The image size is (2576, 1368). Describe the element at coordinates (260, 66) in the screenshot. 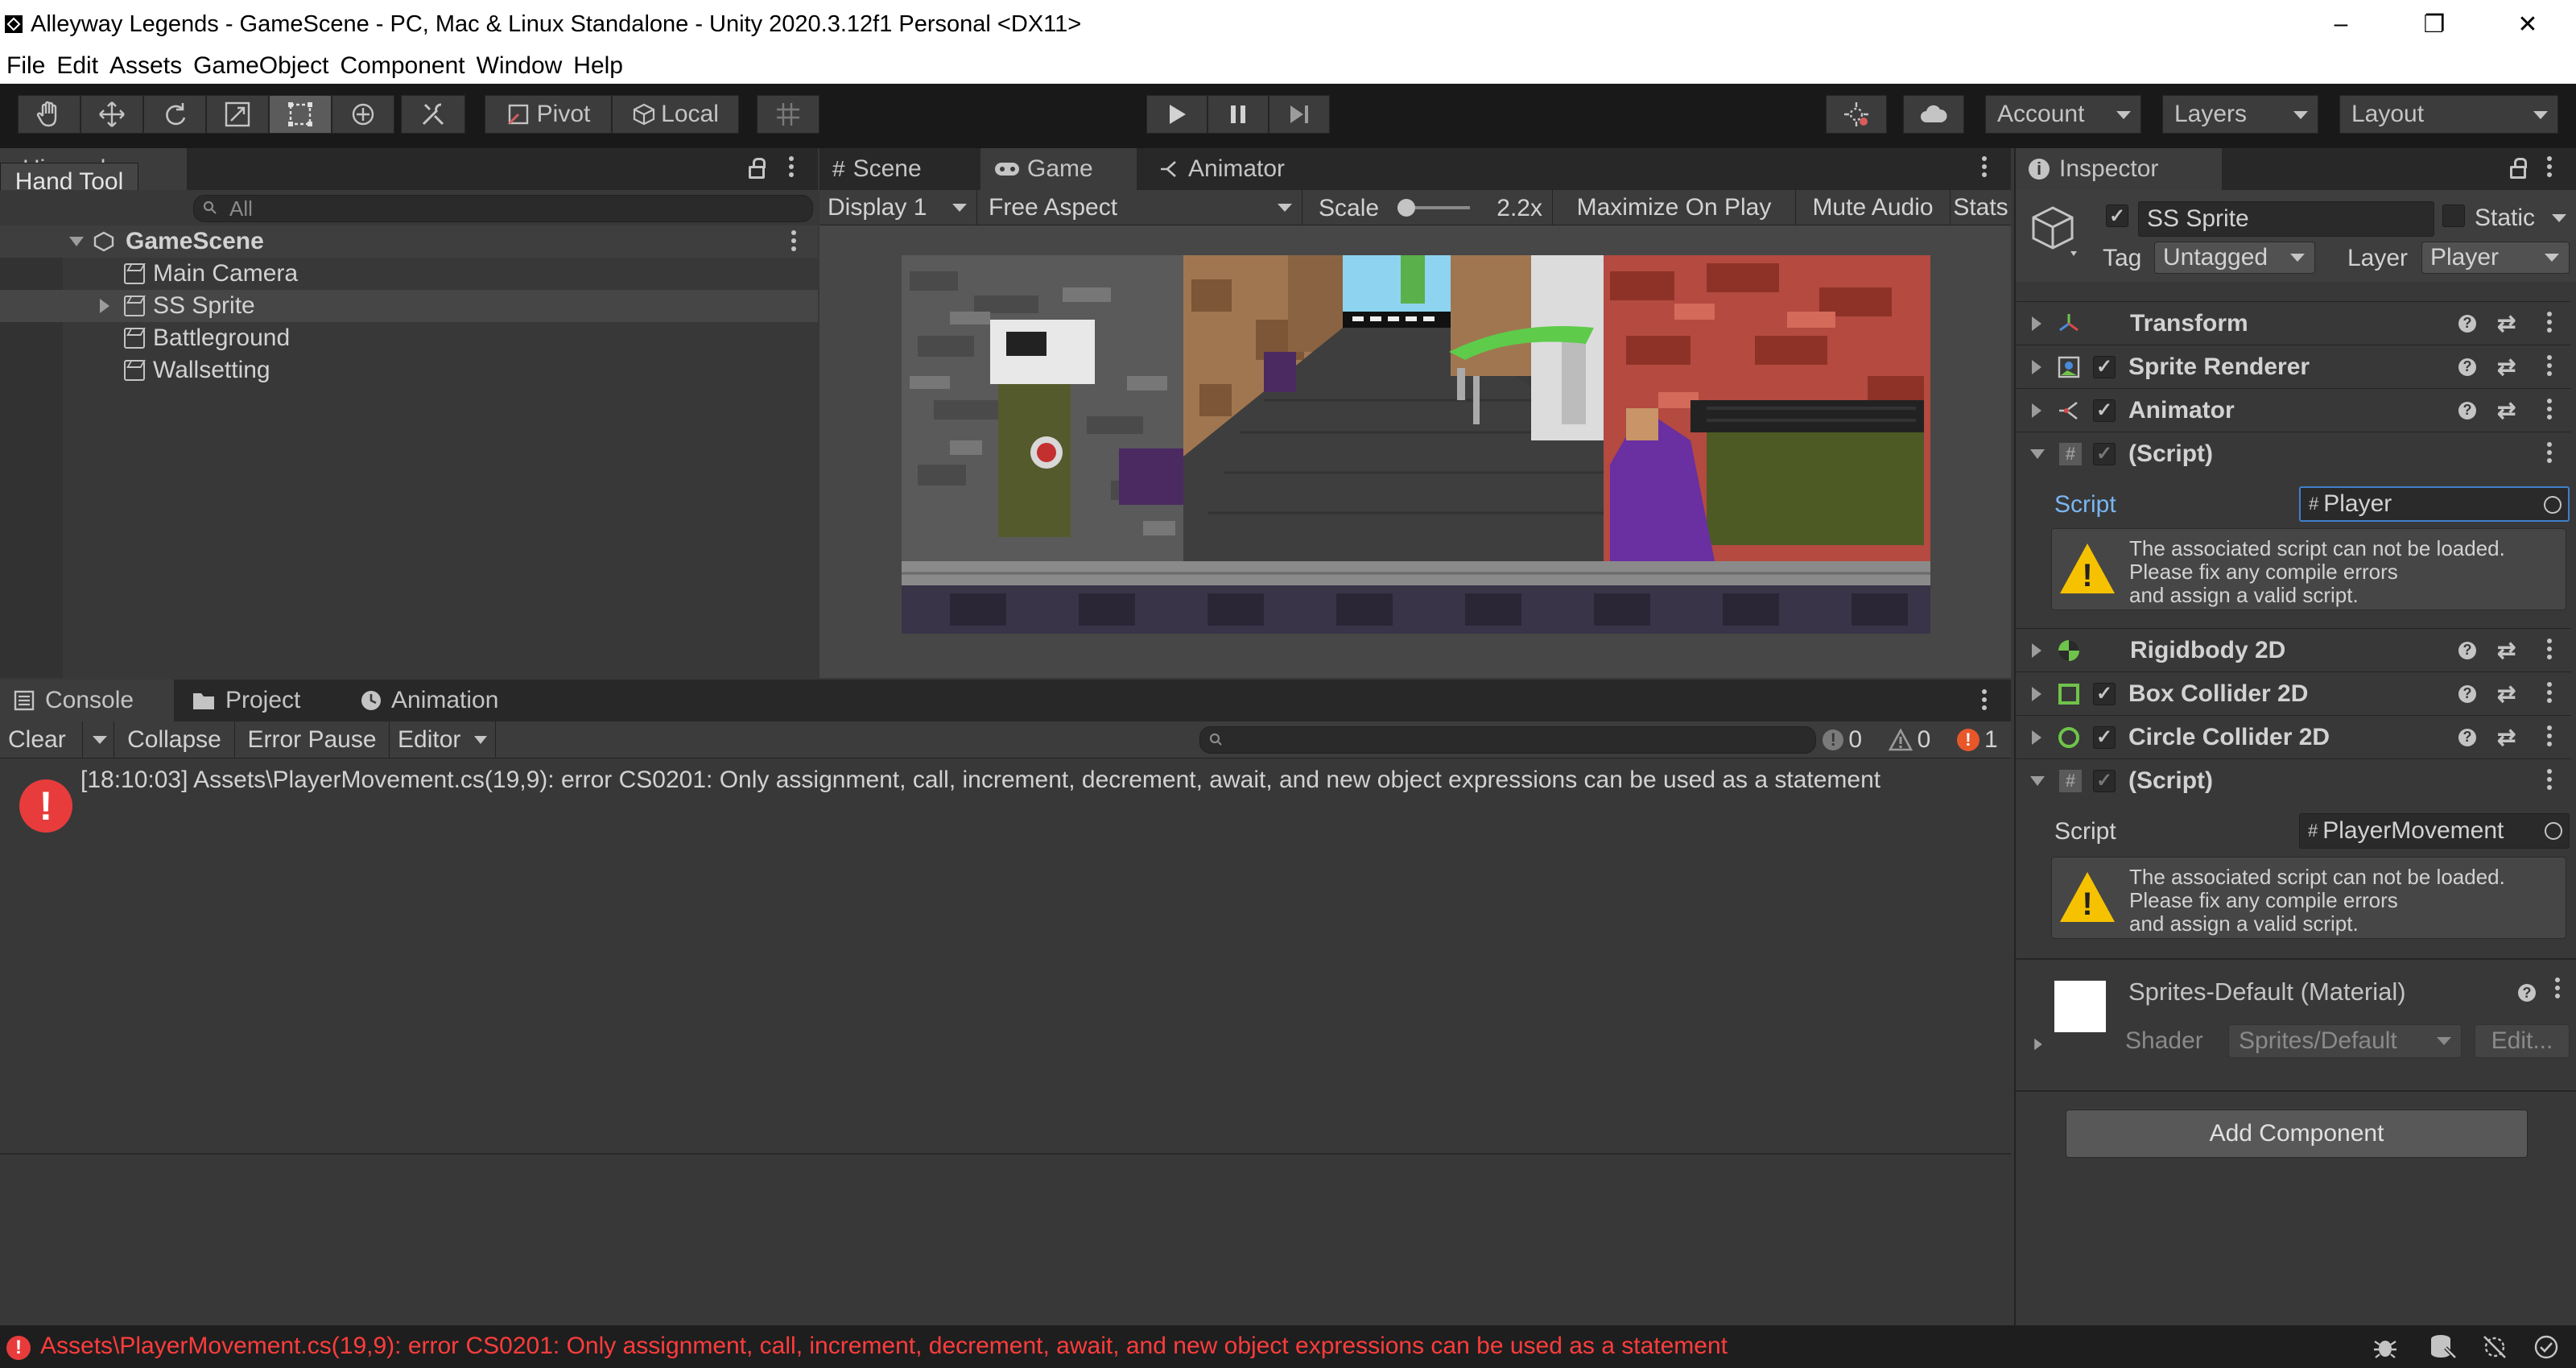

I see `menu-gameobject: GameObject` at that location.